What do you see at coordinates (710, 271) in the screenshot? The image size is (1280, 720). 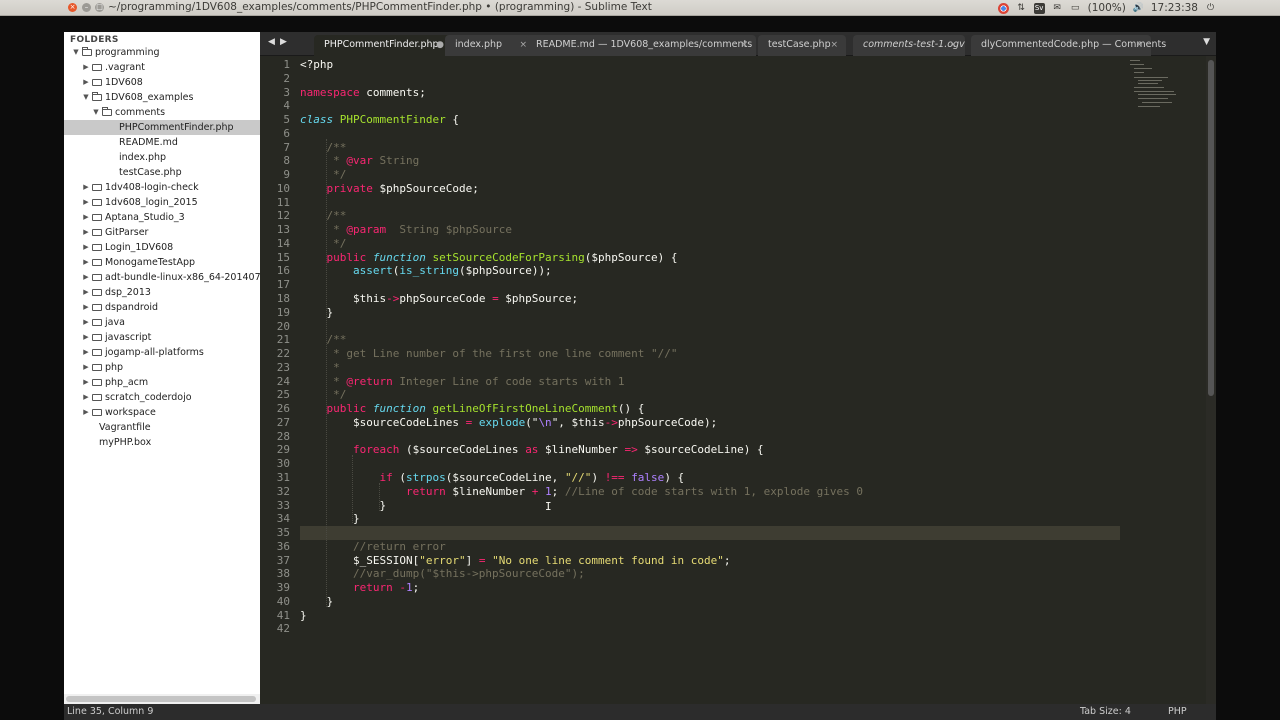 I see `code-line: assert(is_string($phpSource));` at bounding box center [710, 271].